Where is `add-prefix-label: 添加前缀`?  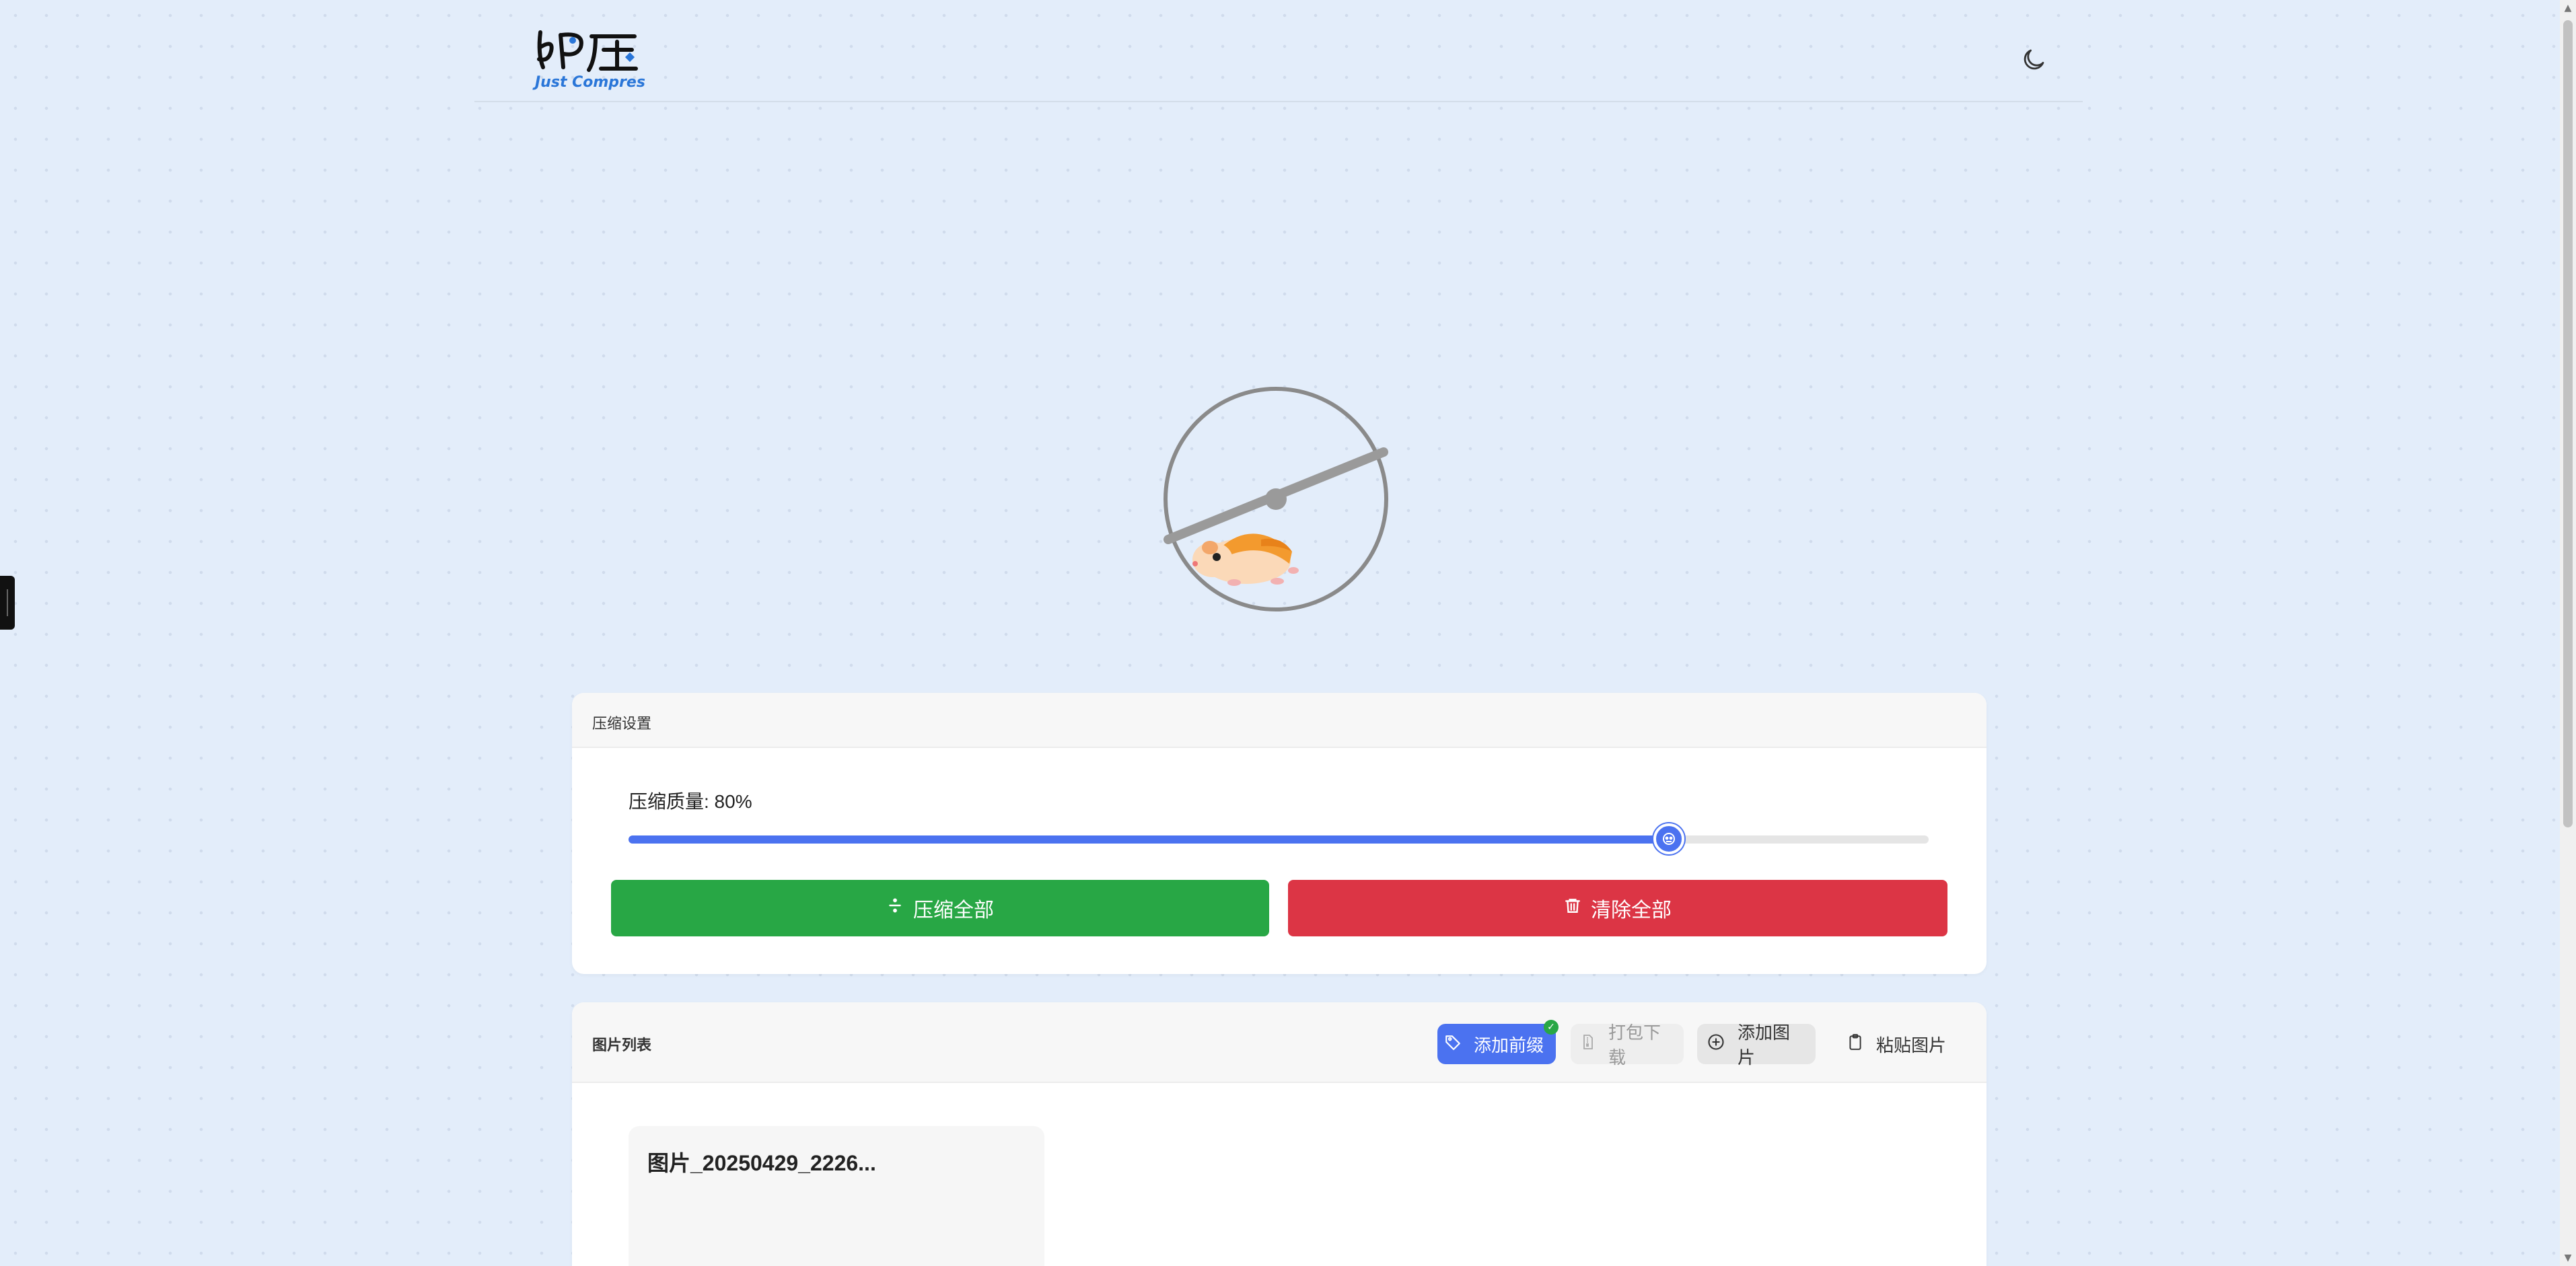
add-prefix-label: 添加前缀 is located at coordinates (1509, 1045).